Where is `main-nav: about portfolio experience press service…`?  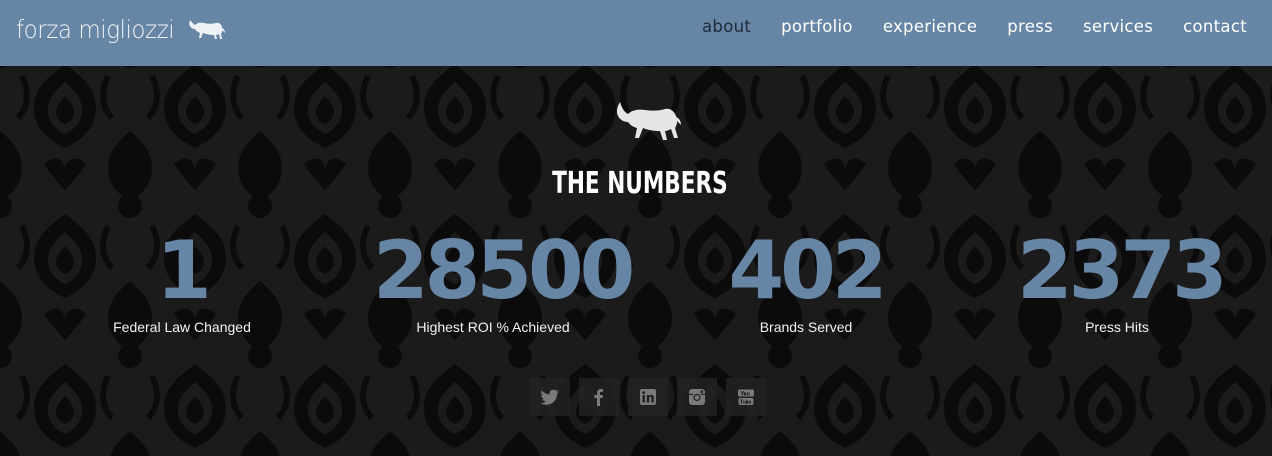
main-nav: about portfolio experience press service… is located at coordinates (974, 27).